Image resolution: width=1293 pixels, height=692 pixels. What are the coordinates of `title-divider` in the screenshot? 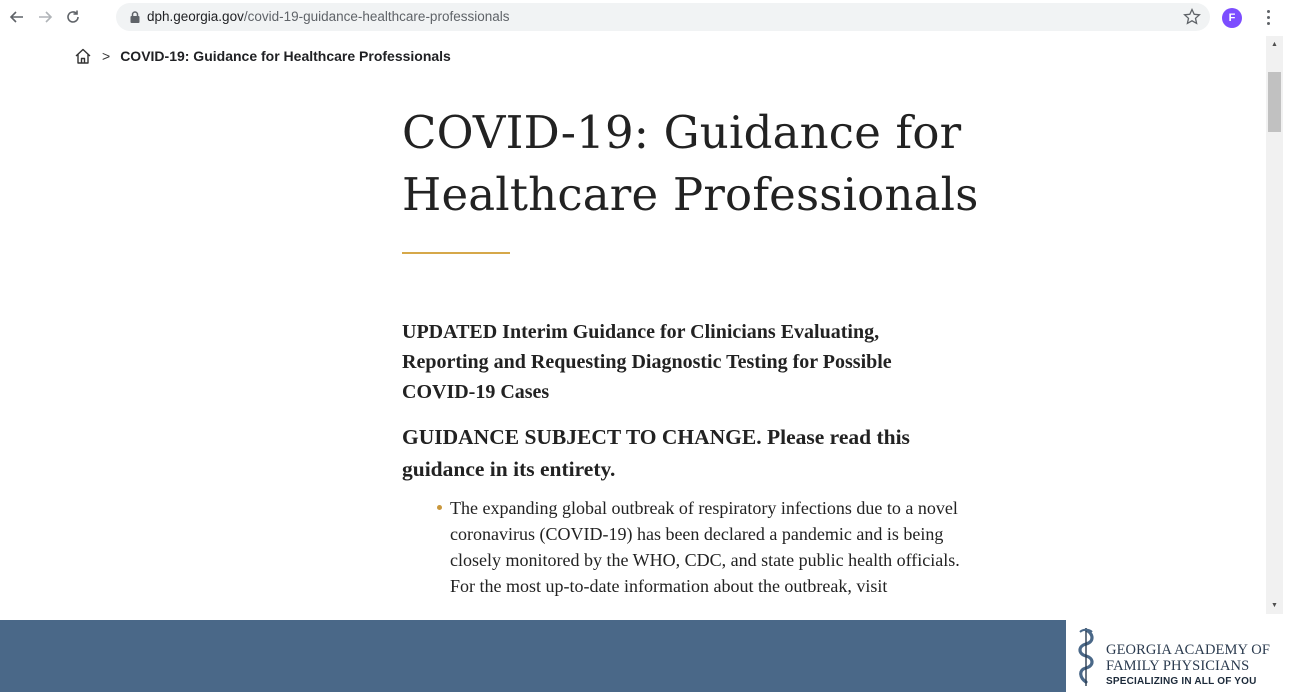 It's located at (456, 253).